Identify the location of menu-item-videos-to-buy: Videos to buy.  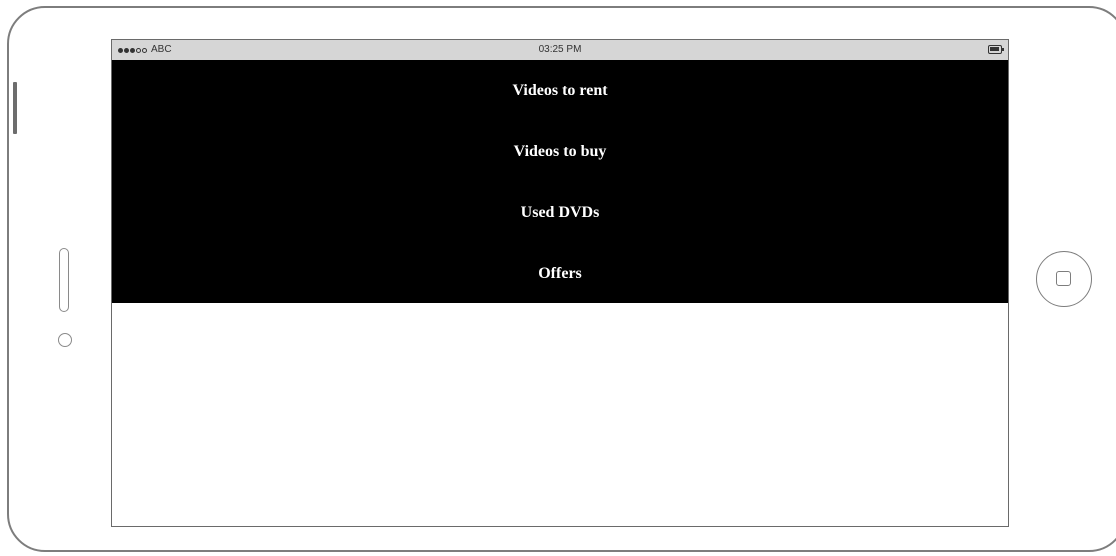
(560, 152).